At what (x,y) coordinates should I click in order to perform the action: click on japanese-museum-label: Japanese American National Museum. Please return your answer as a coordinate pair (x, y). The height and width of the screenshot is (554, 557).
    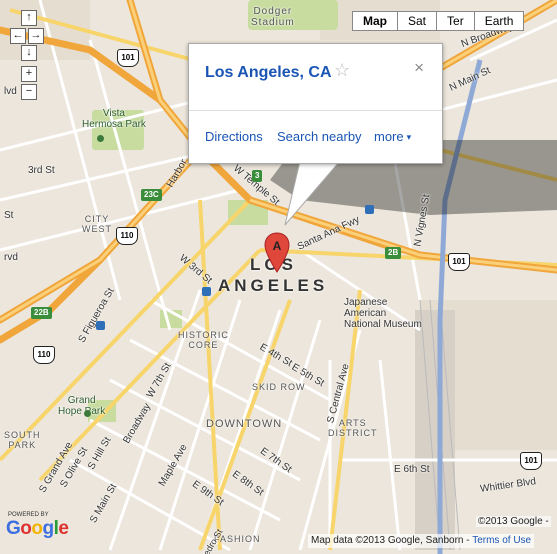
    Looking at the image, I should click on (383, 313).